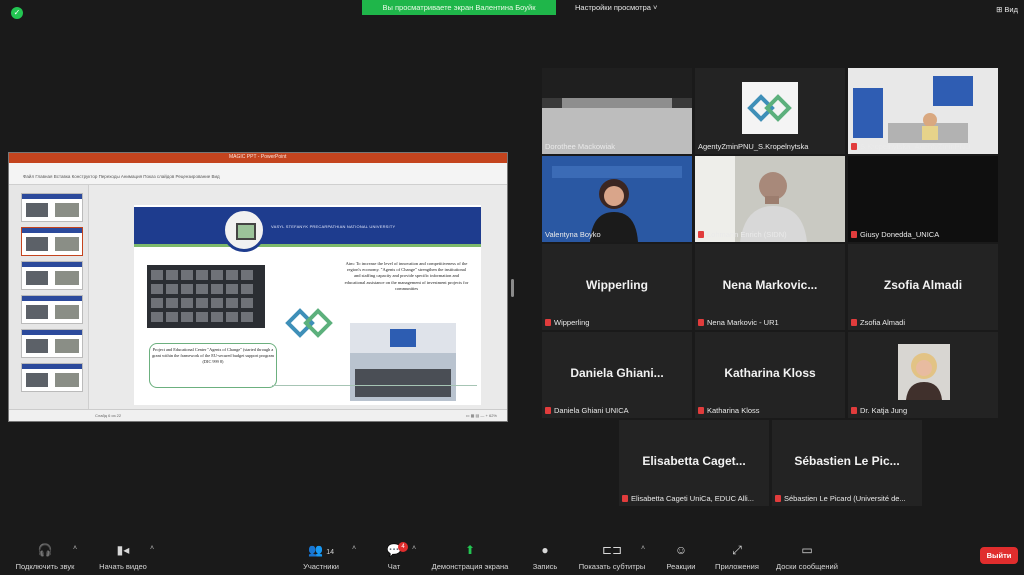 The height and width of the screenshot is (575, 1024). Describe the element at coordinates (123, 556) in the screenshot. I see `start-video-button: ▮◂ Начать видео` at that location.